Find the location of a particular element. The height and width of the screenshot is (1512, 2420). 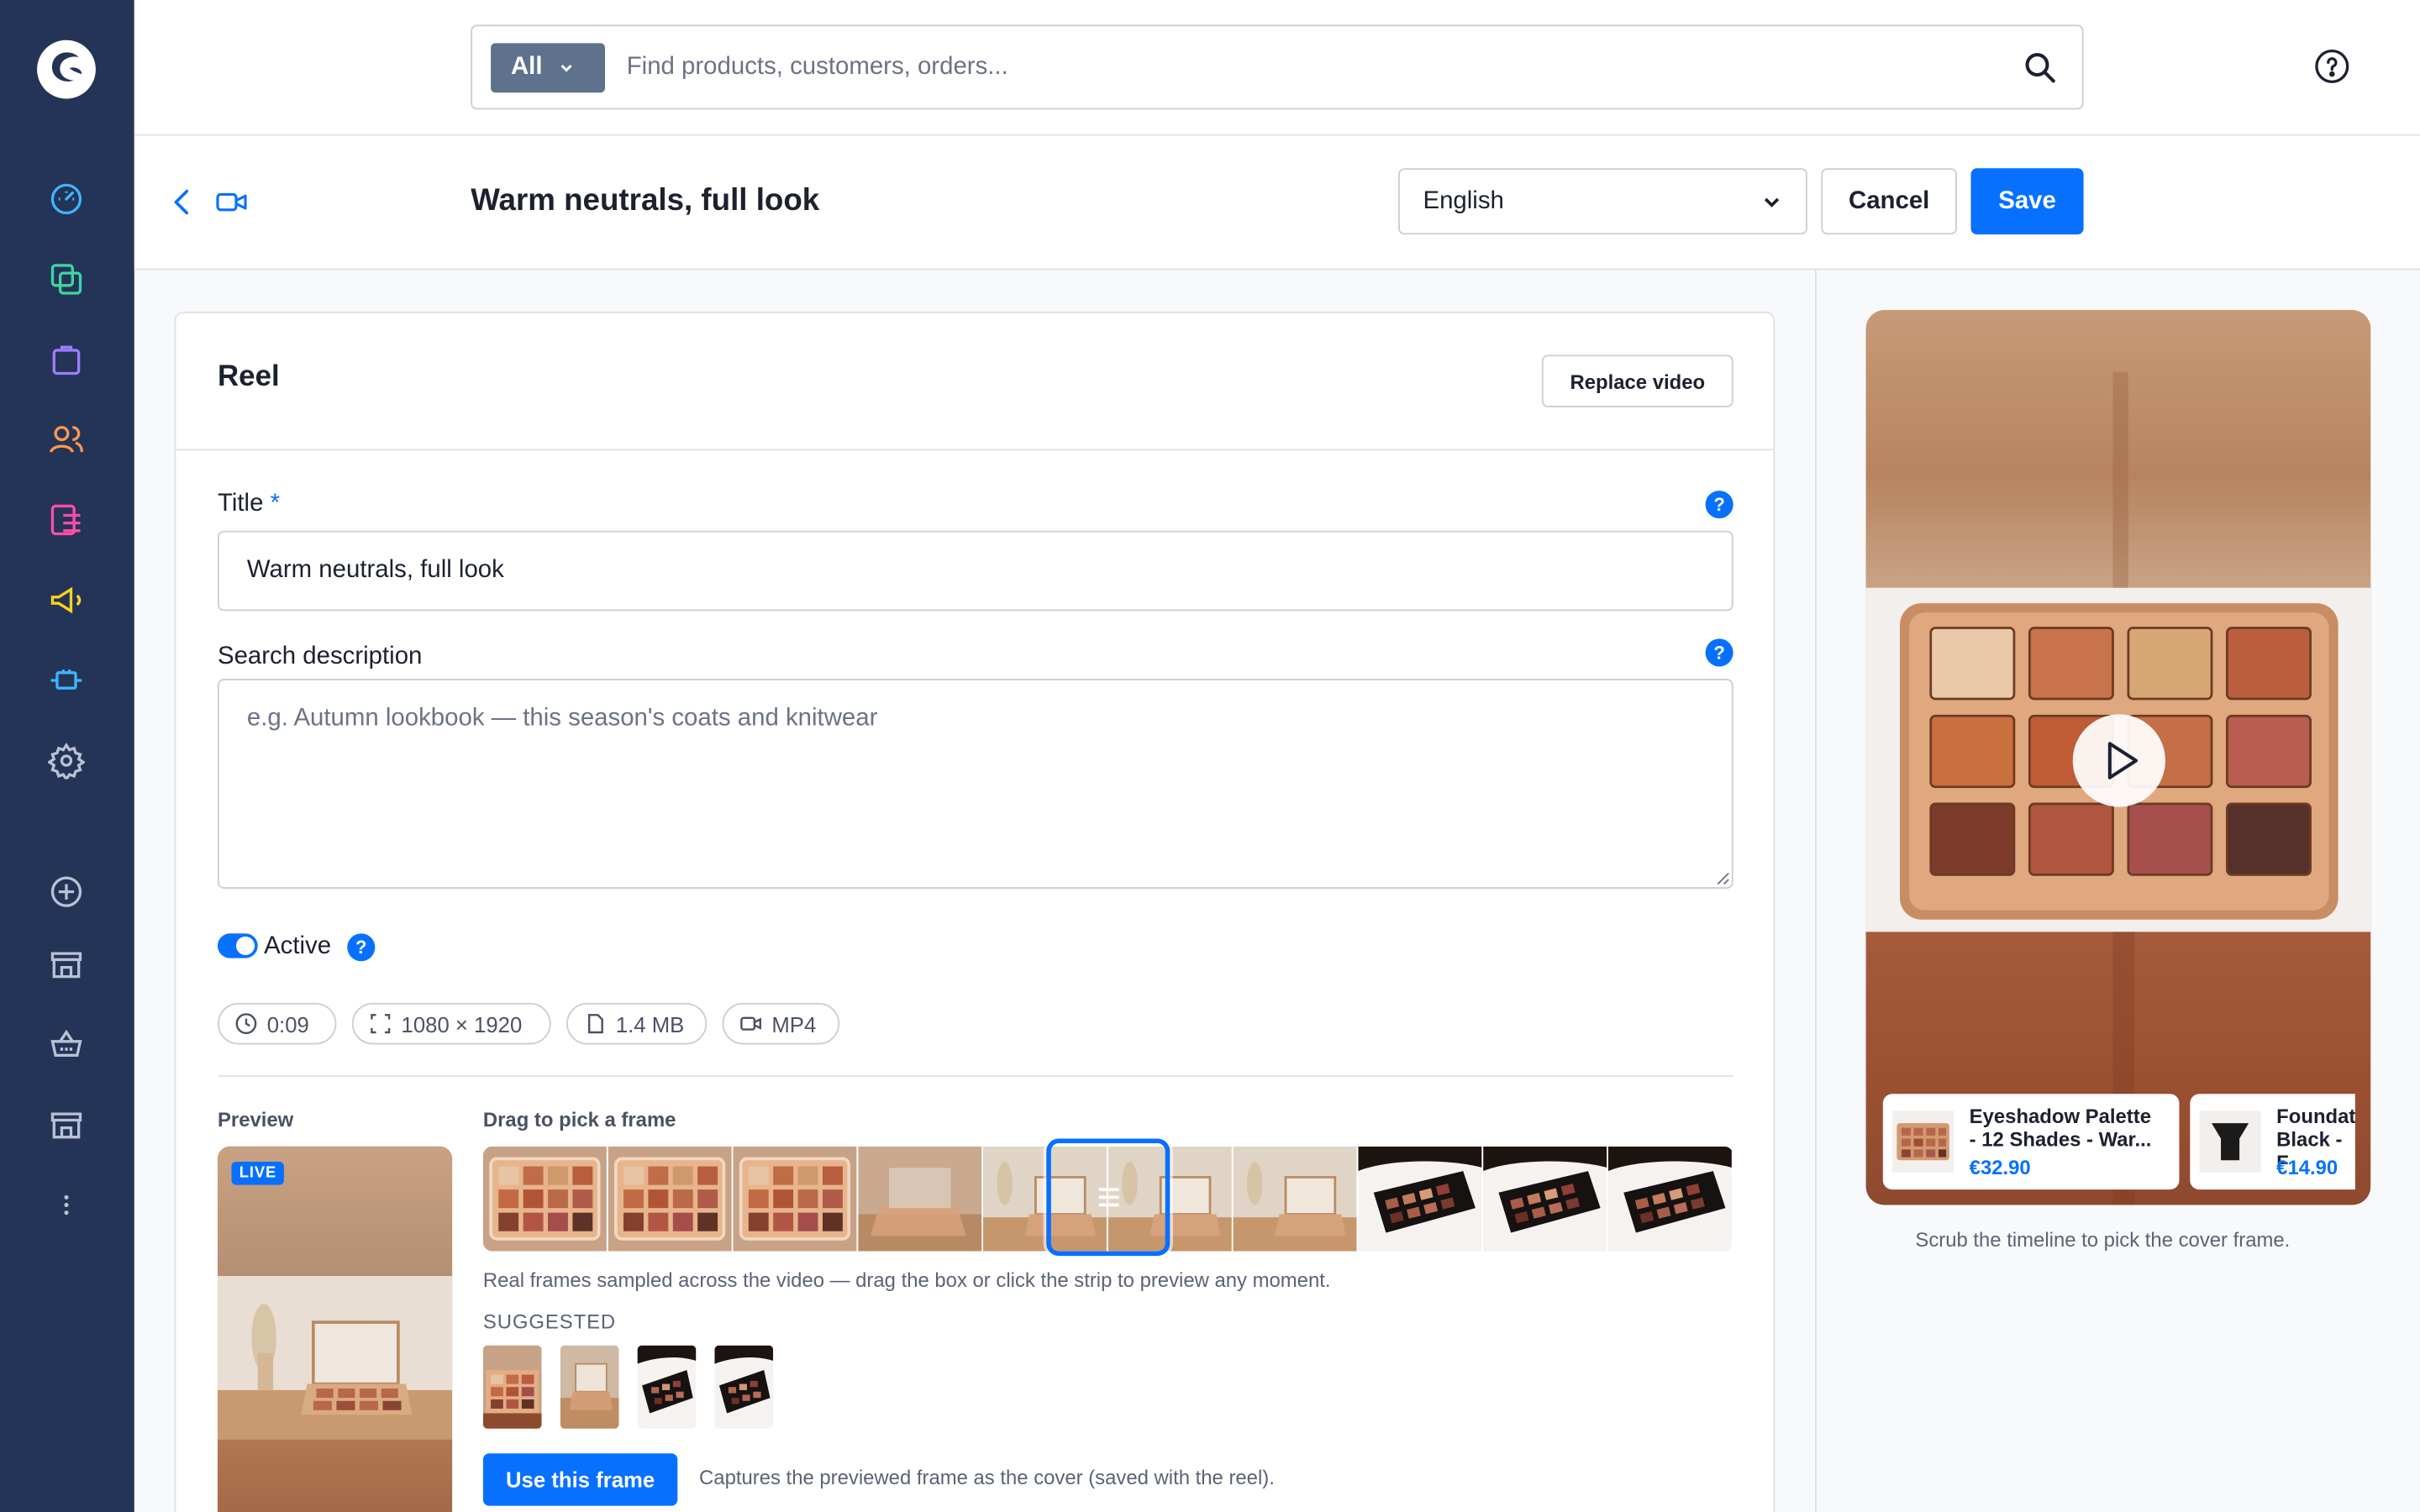

more-icon is located at coordinates (66, 1205).